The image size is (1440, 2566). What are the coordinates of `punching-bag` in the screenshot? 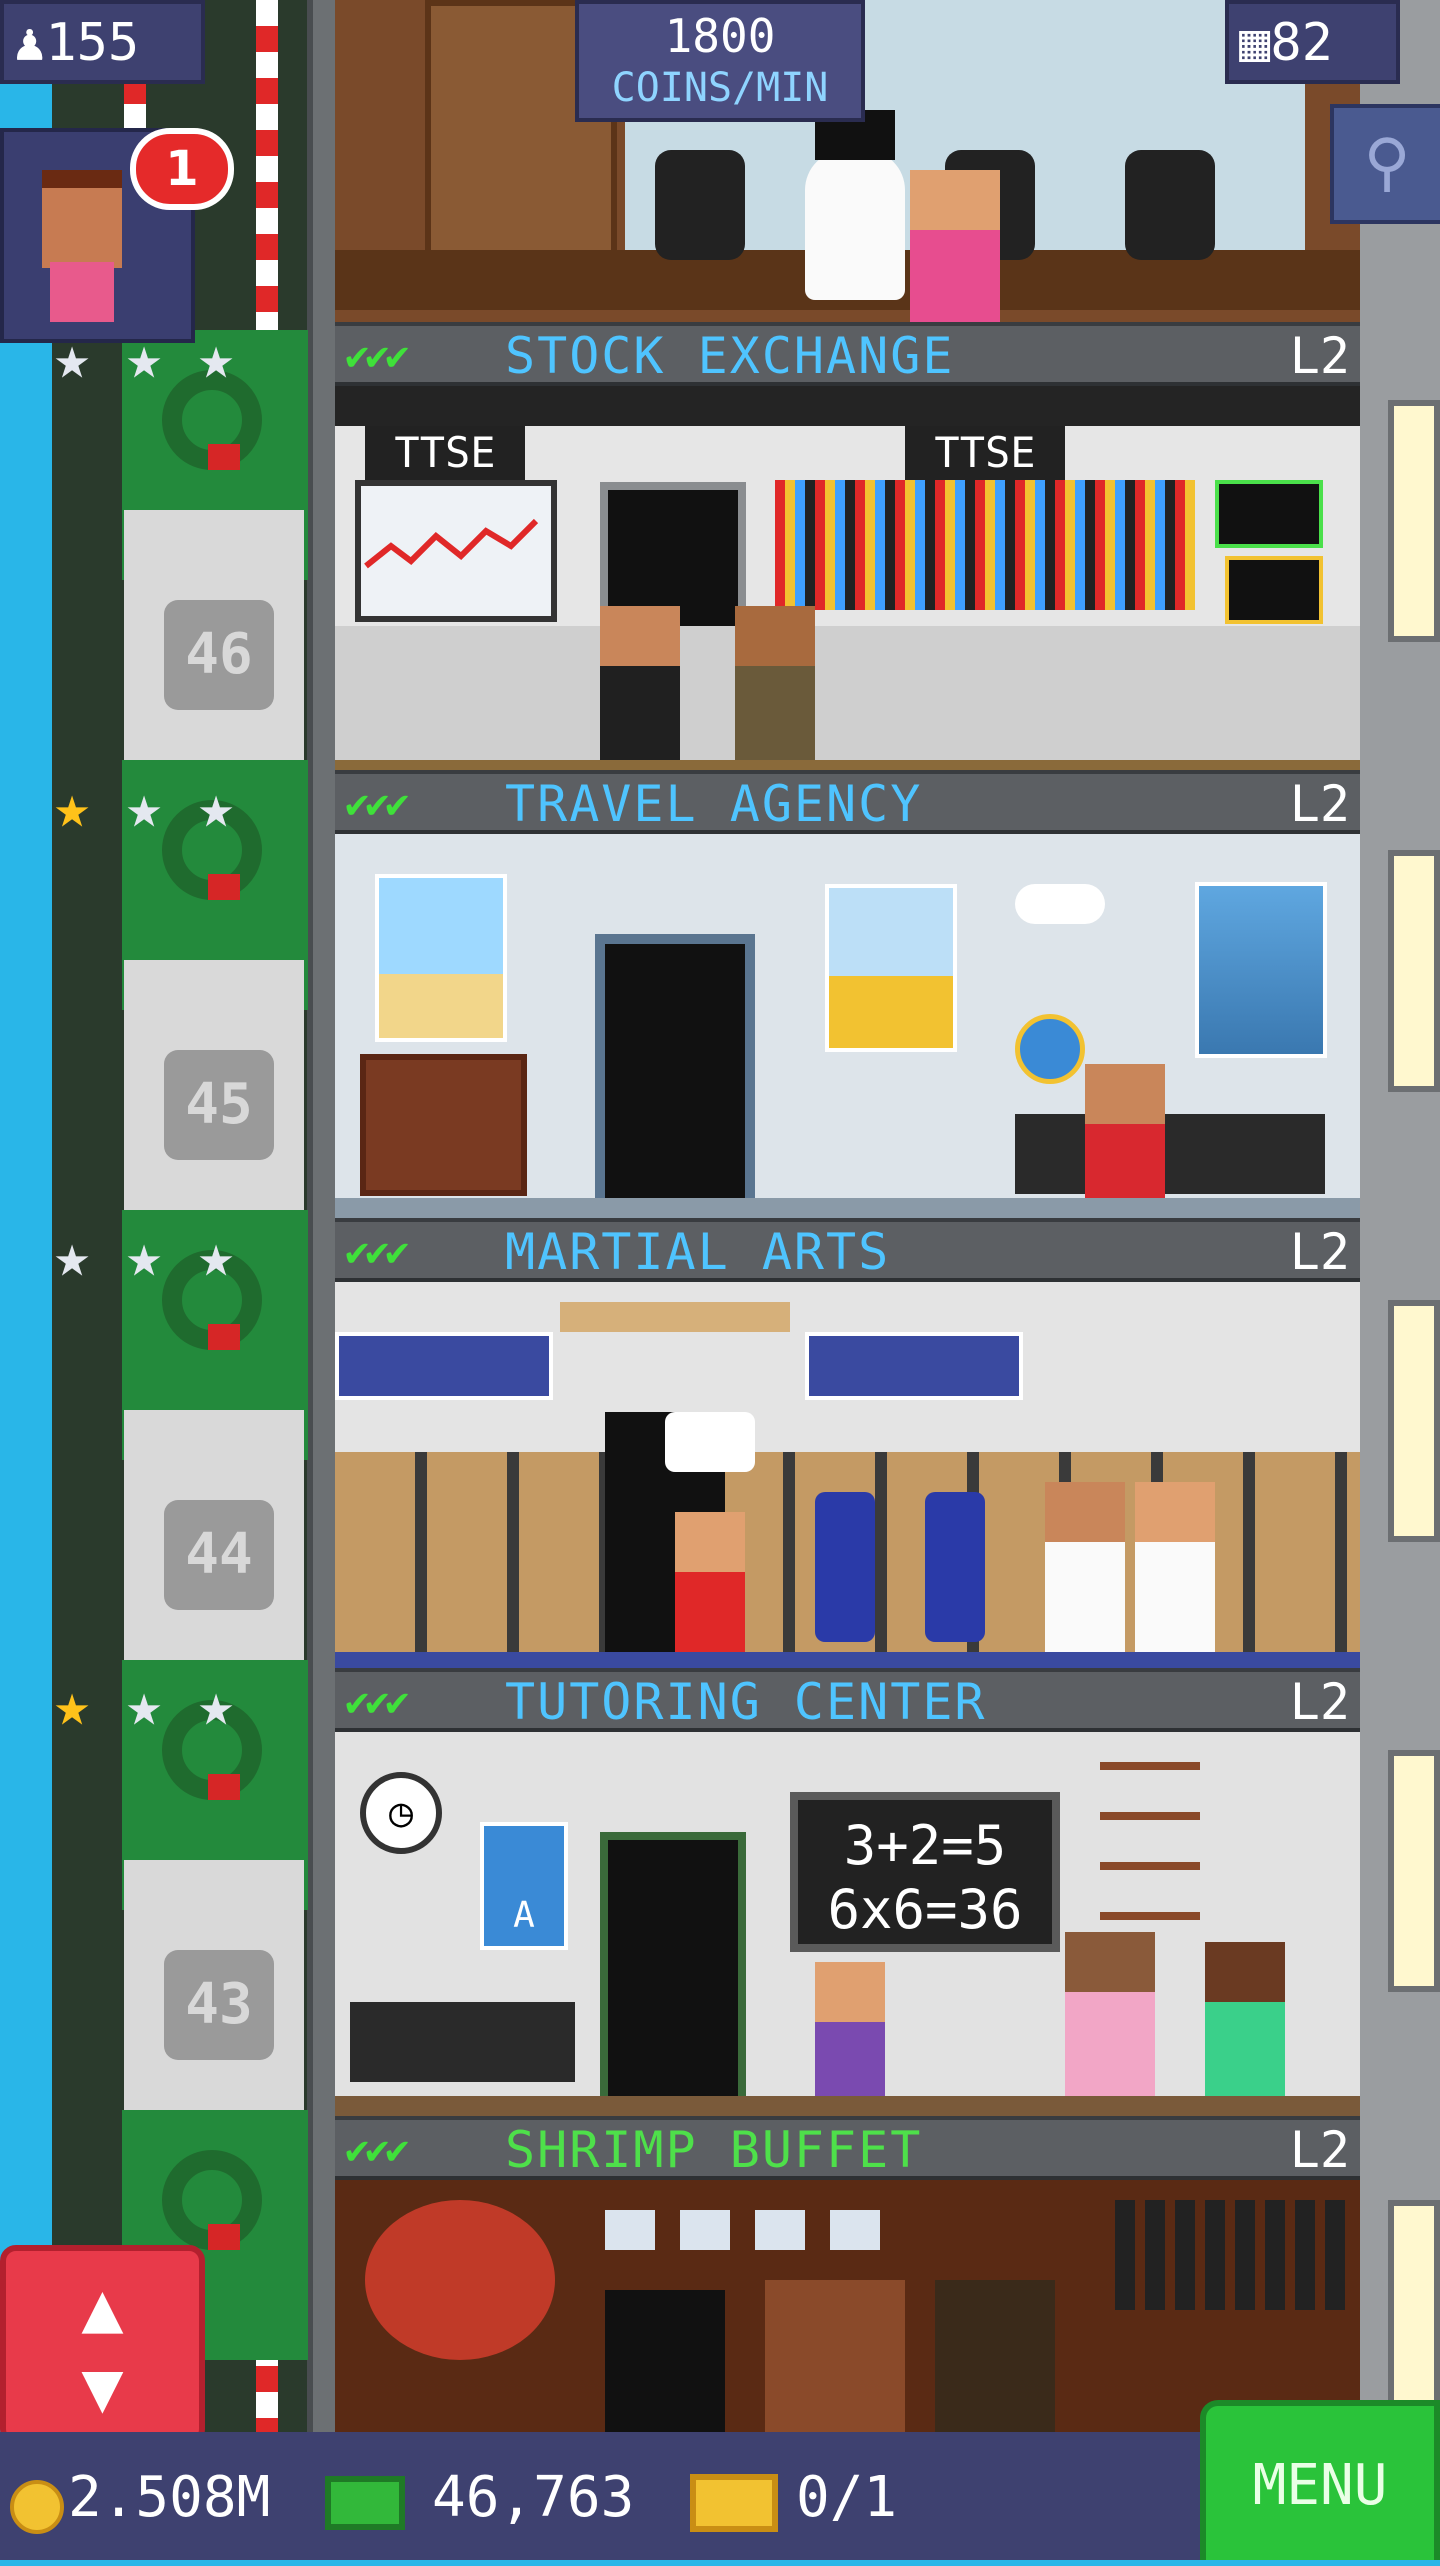 It's located at (955, 1567).